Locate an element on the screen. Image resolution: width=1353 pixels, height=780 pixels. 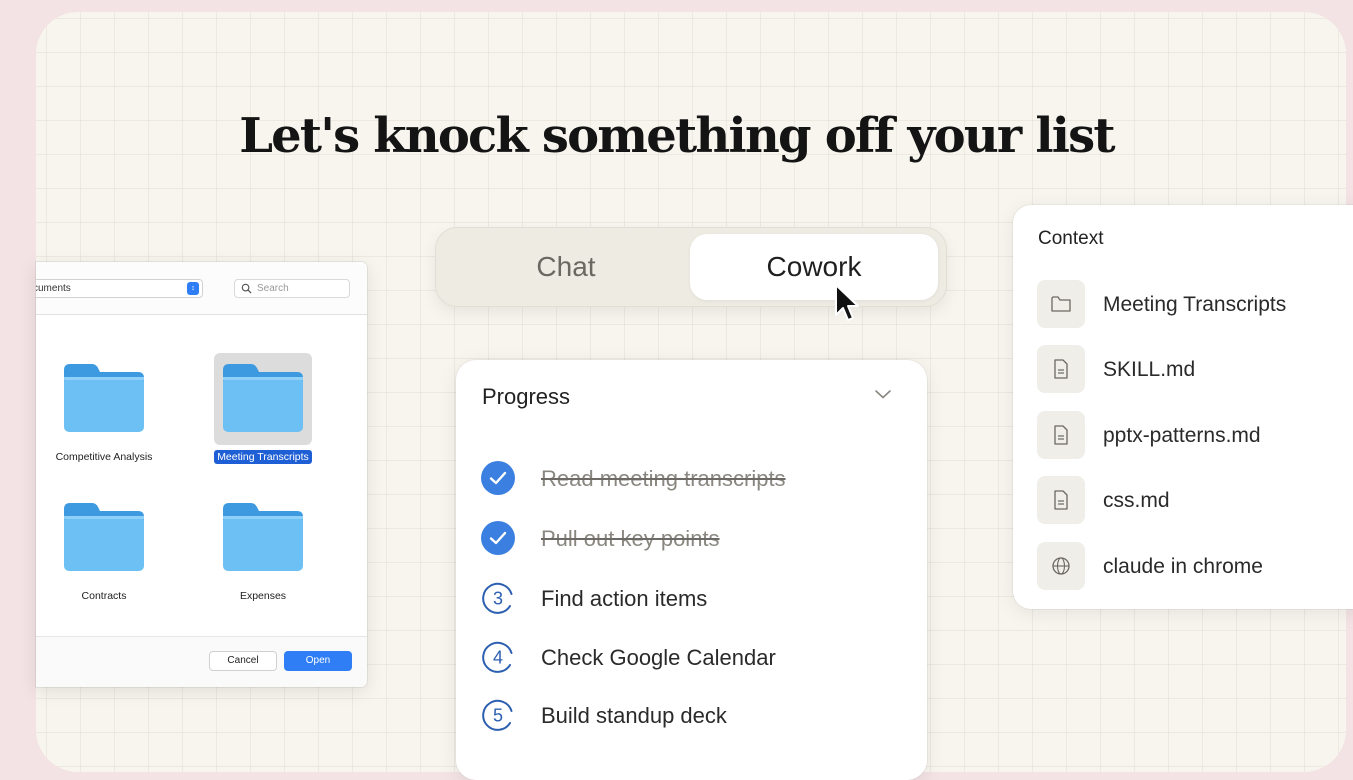
globe-icon is located at coordinates (1061, 566).